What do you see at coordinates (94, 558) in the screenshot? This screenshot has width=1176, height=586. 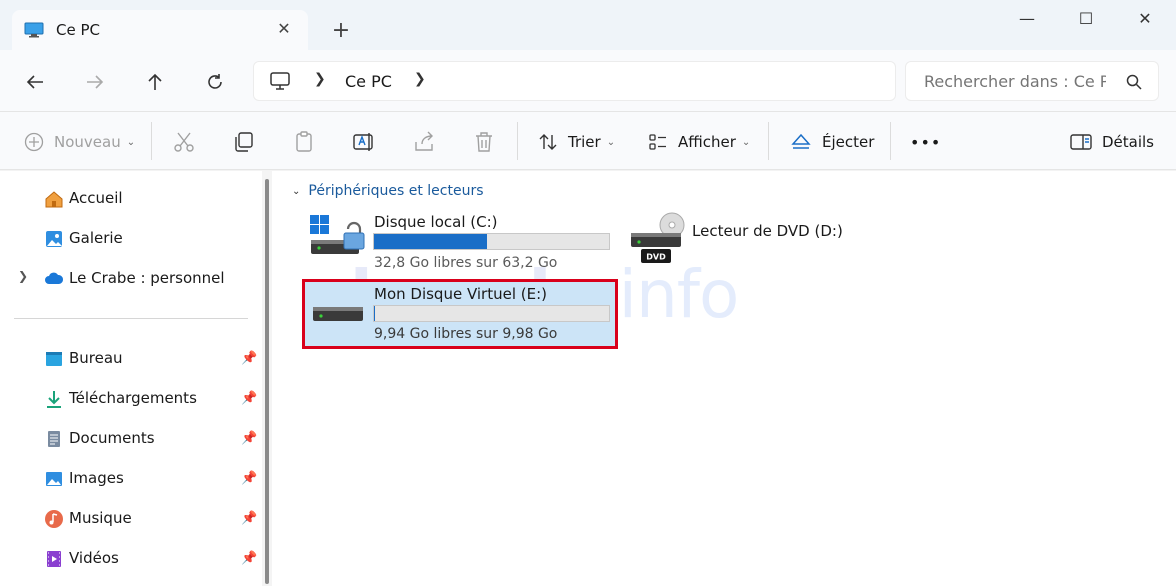 I see `sidebar-item-label: Vidéos` at bounding box center [94, 558].